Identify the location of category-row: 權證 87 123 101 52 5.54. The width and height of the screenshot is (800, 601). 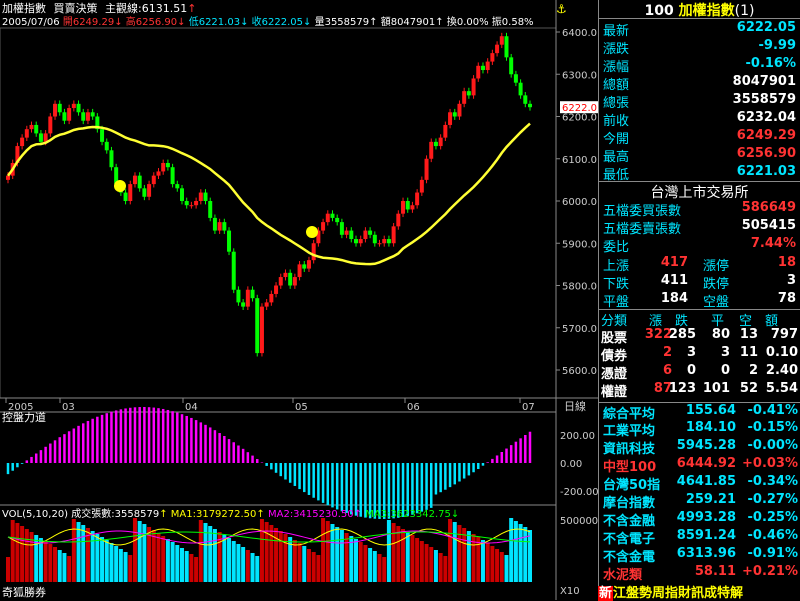
(699, 390).